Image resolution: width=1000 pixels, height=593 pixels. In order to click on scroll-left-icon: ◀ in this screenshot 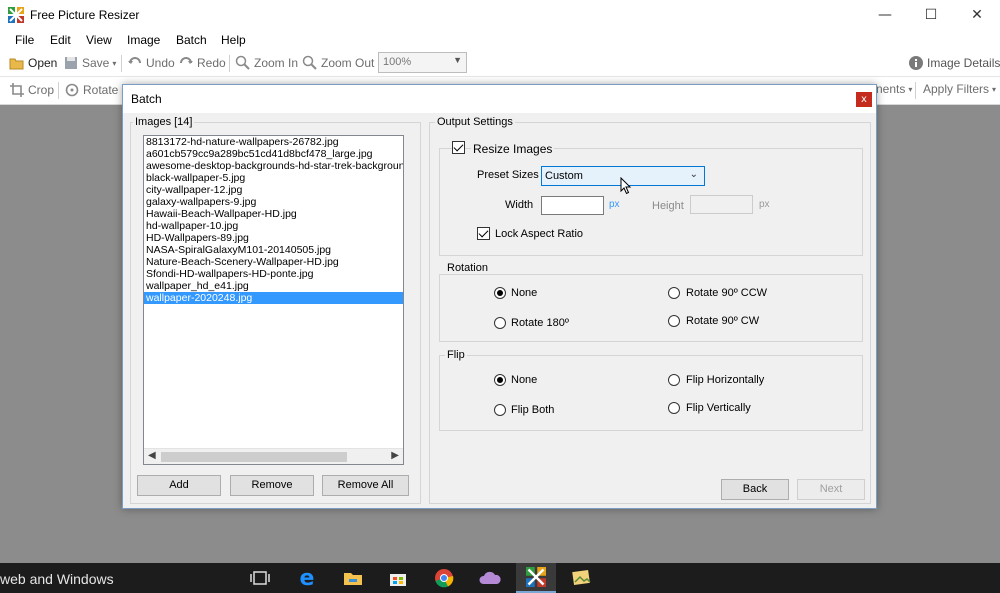, I will do `click(152, 455)`.